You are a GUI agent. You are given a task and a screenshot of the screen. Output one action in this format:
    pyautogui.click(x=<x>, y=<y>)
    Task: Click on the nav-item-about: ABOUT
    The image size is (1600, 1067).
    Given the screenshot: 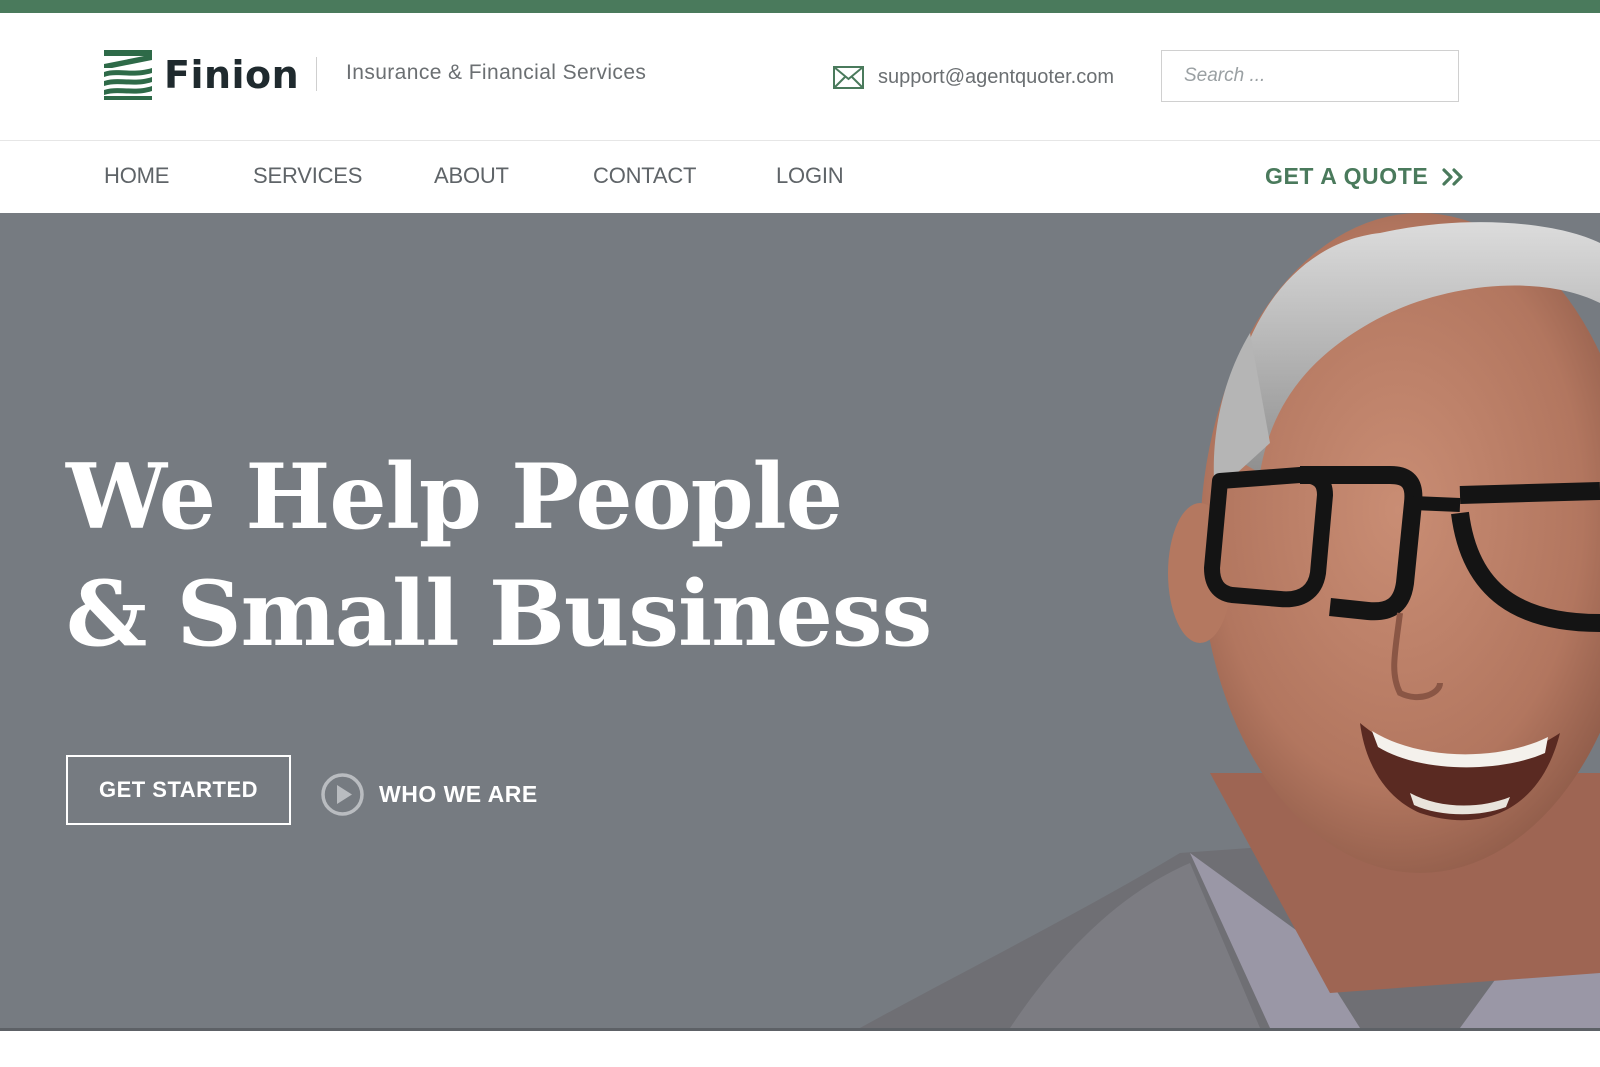 What is the action you would take?
    pyautogui.click(x=471, y=176)
    